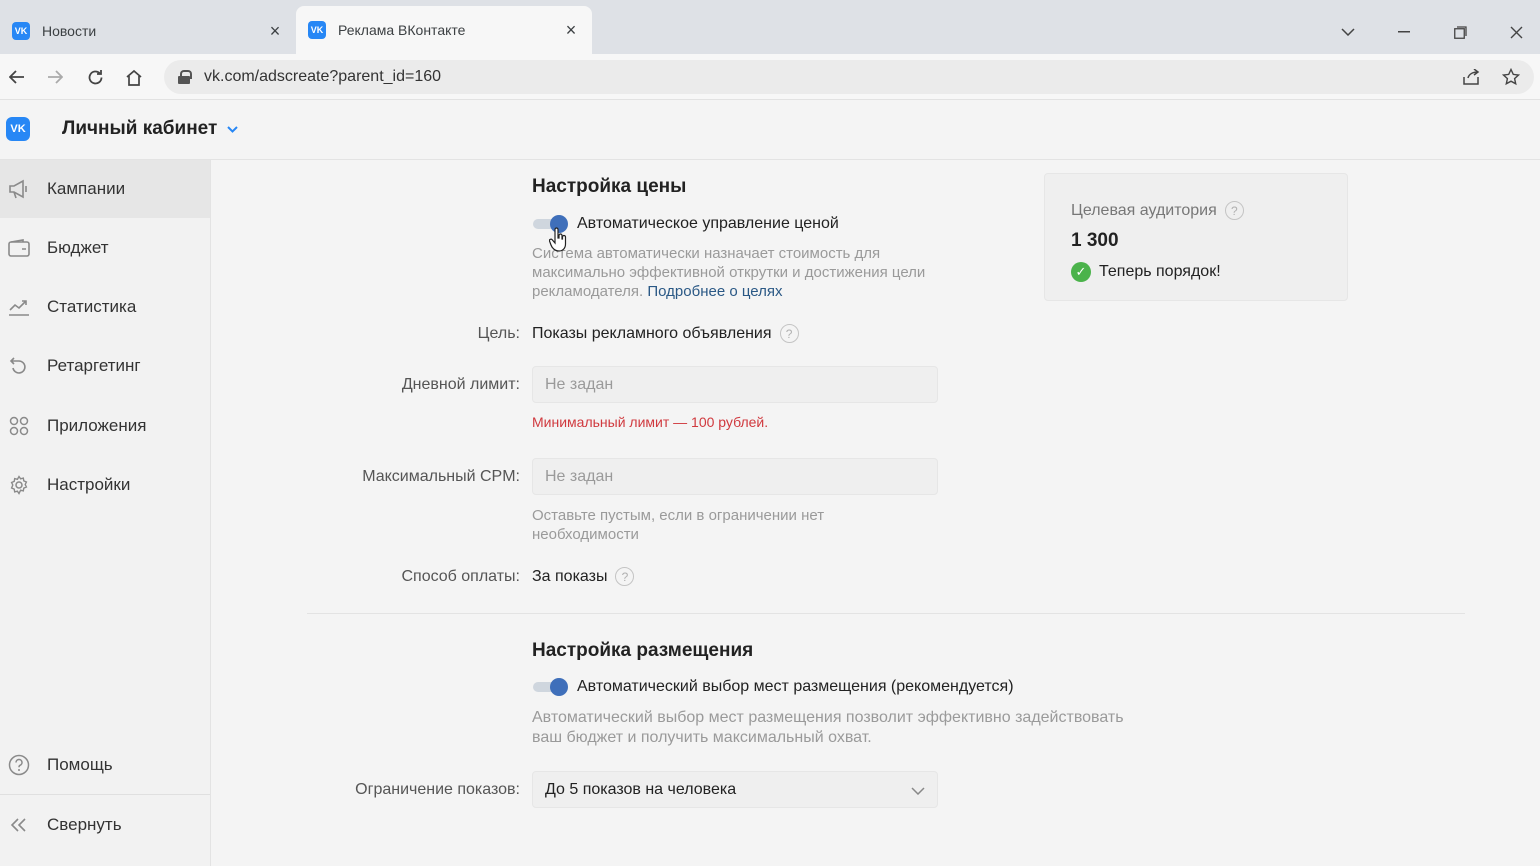 This screenshot has width=1540, height=866. I want to click on double-chevron-left-icon, so click(19, 825).